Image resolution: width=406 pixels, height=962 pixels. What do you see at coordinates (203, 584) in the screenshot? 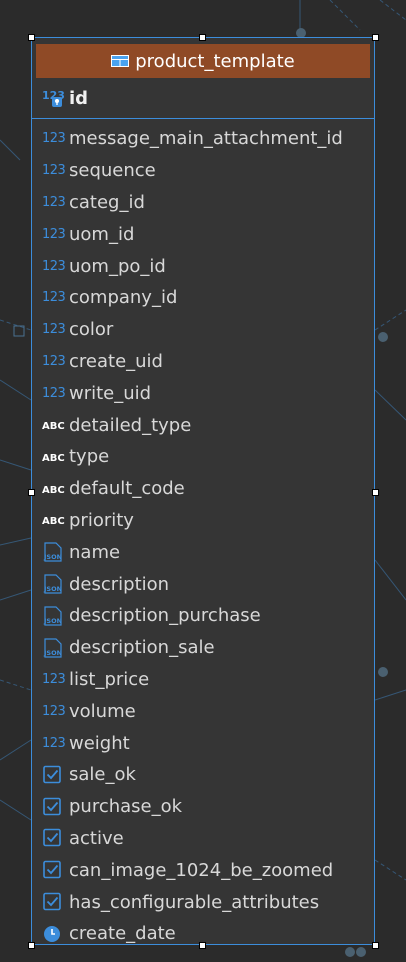
I see `column-row: JSON description` at bounding box center [203, 584].